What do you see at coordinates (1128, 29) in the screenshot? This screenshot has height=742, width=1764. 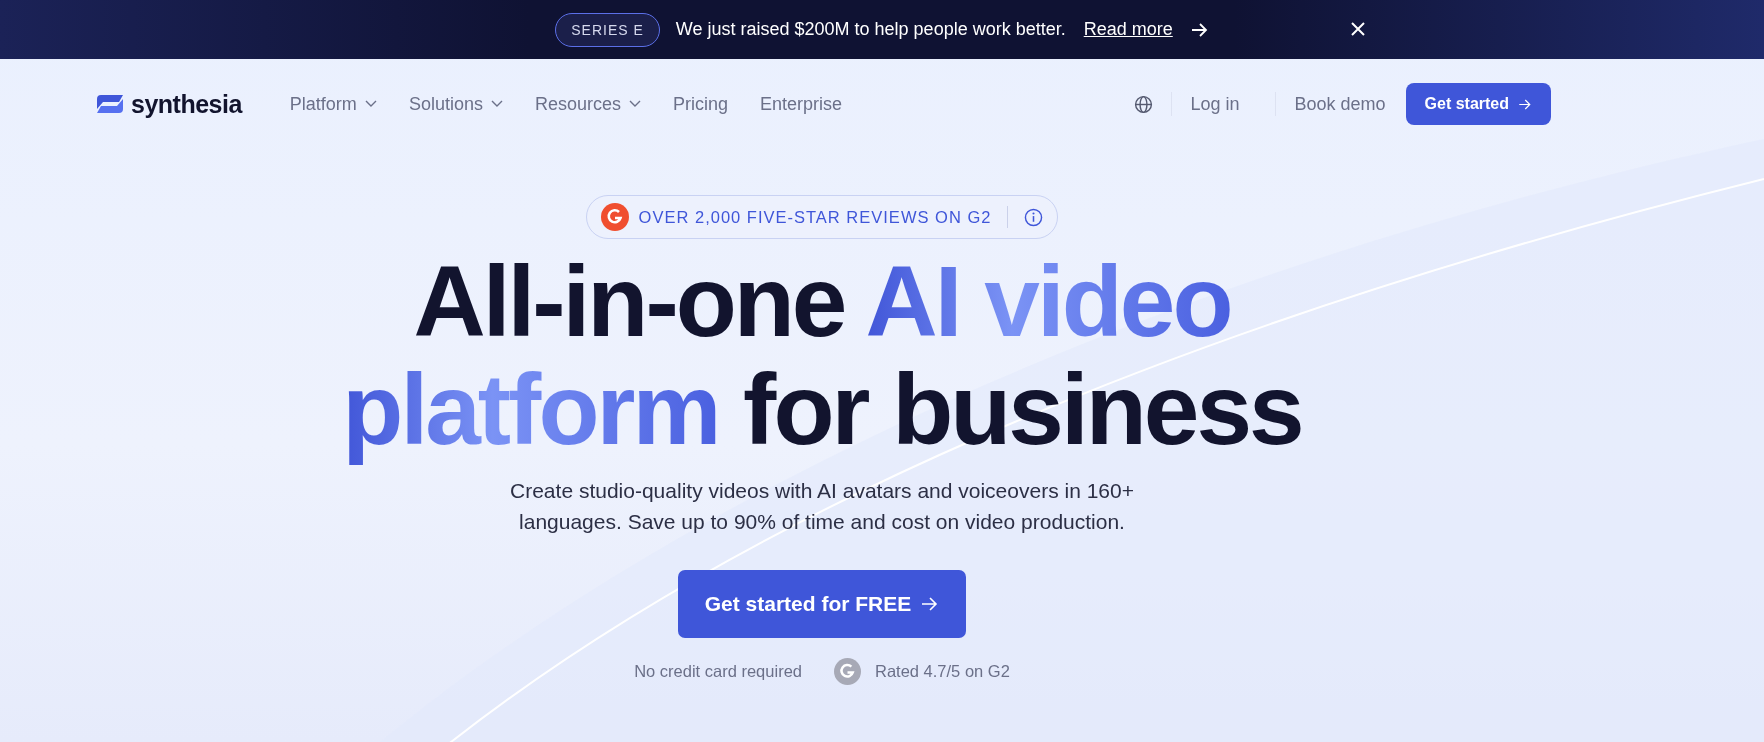 I see `read-more-link: Read more` at bounding box center [1128, 29].